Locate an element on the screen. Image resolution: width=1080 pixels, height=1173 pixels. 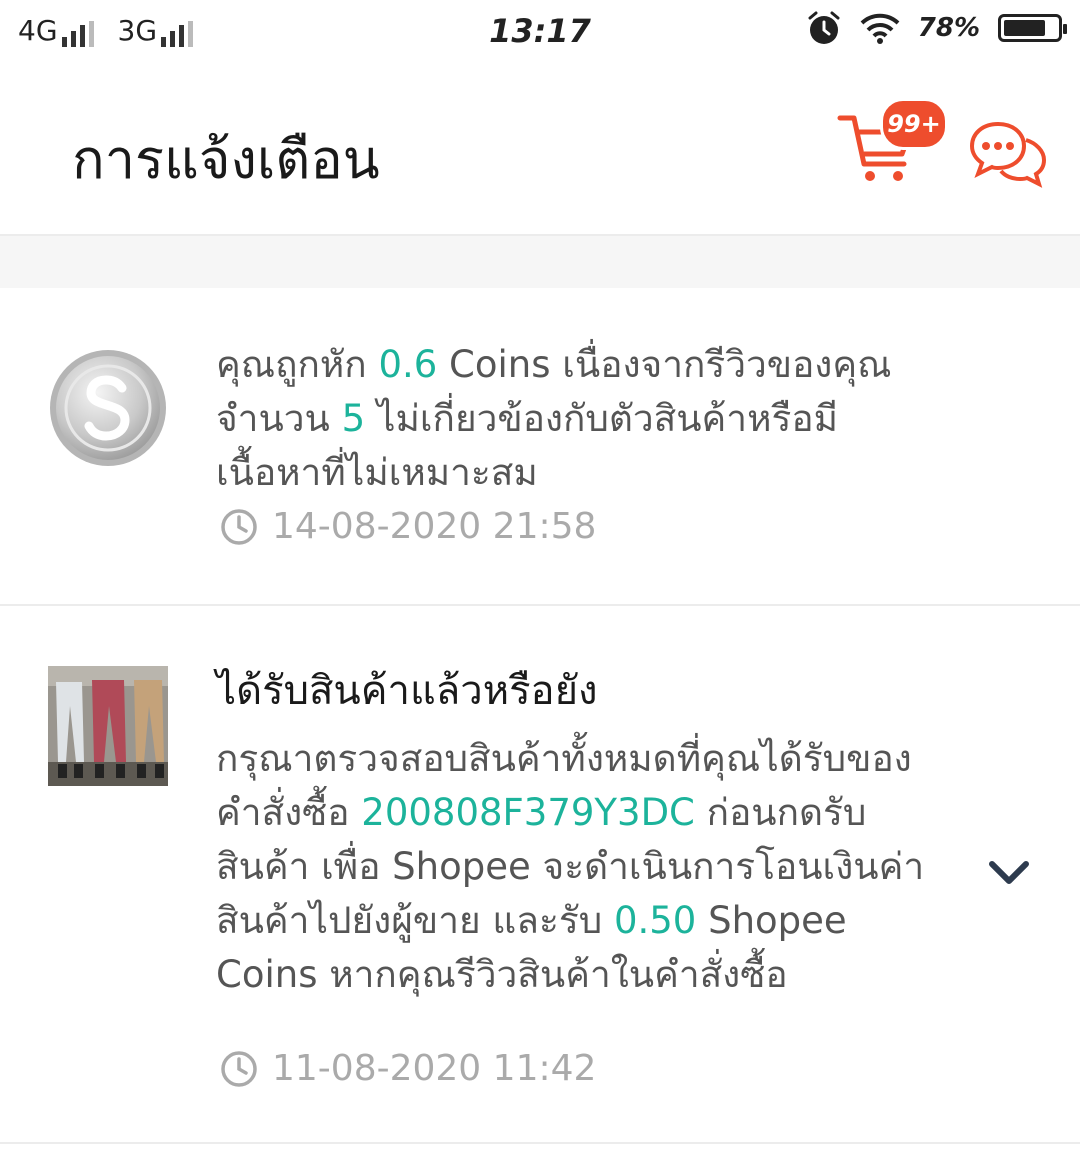
product-thumbnail is located at coordinates (108, 726).